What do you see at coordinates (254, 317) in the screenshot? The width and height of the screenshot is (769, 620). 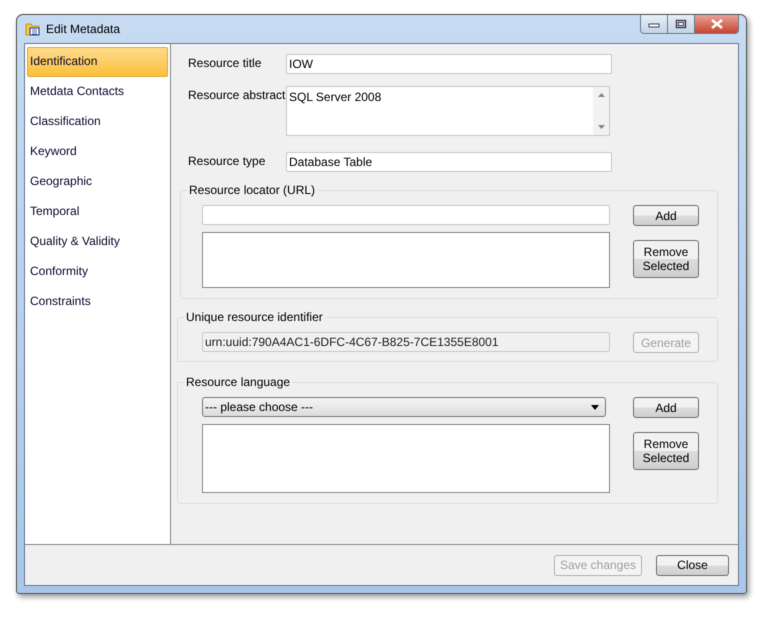 I see `group-legend: Unique resource identifier` at bounding box center [254, 317].